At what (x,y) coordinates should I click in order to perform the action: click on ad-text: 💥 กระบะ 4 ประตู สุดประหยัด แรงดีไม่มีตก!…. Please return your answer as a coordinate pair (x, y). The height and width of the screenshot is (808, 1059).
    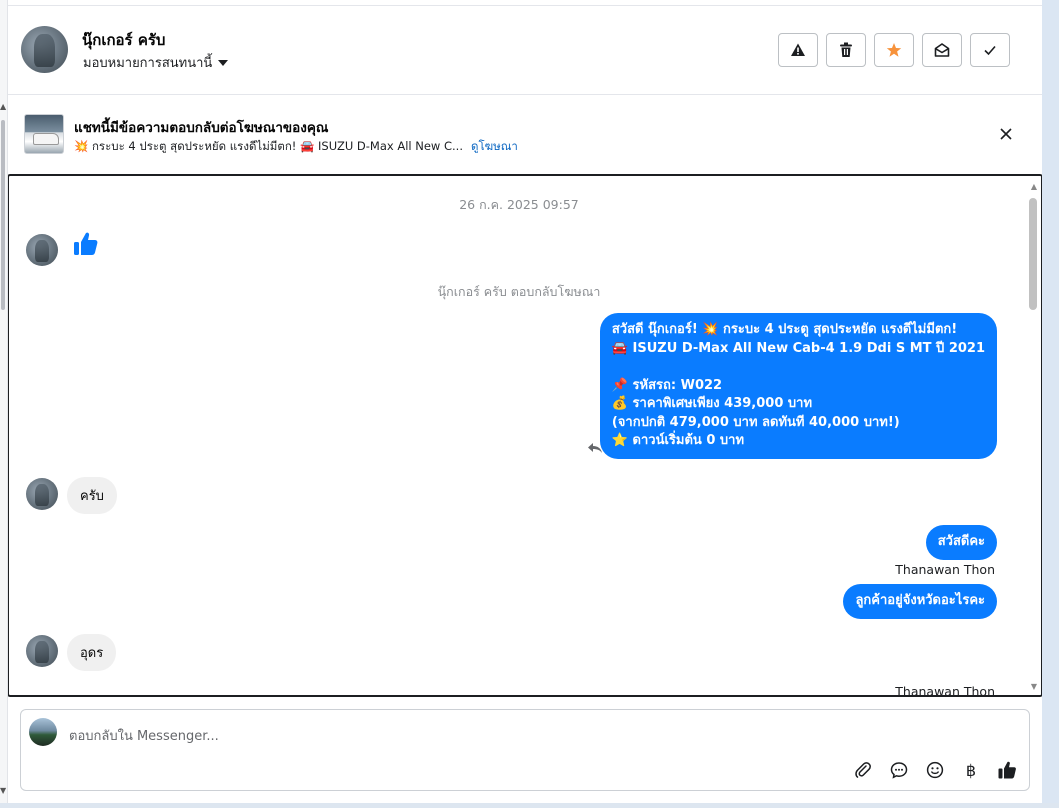
    Looking at the image, I should click on (268, 146).